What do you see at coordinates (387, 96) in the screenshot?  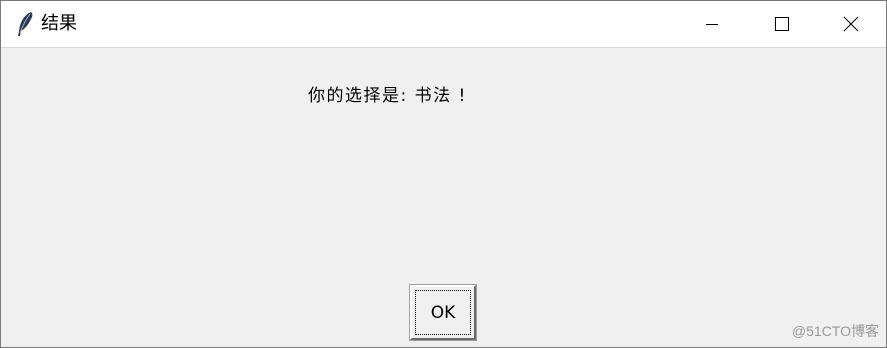 I see `result-message: 你的选择是: 书法 !` at bounding box center [387, 96].